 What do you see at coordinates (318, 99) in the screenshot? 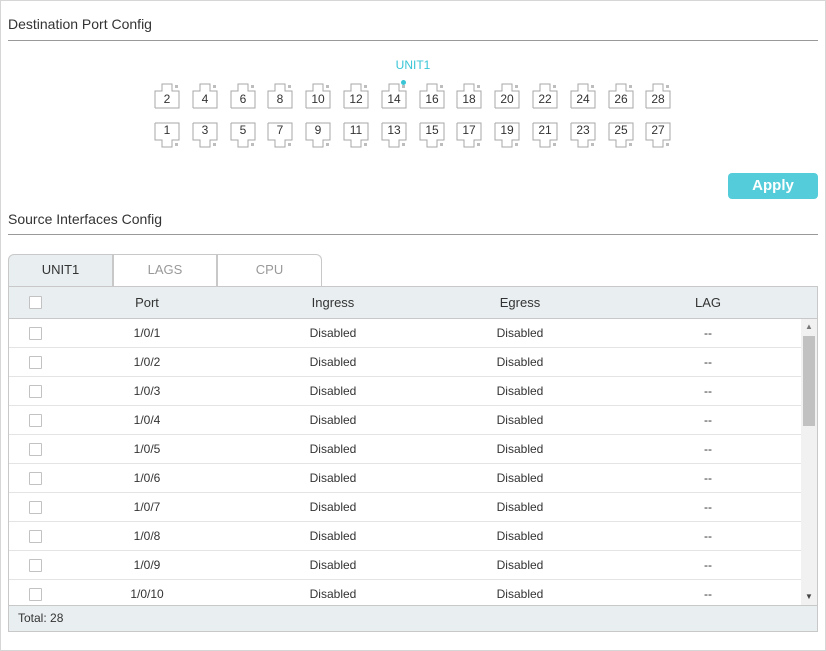
I see `port-number: 10` at bounding box center [318, 99].